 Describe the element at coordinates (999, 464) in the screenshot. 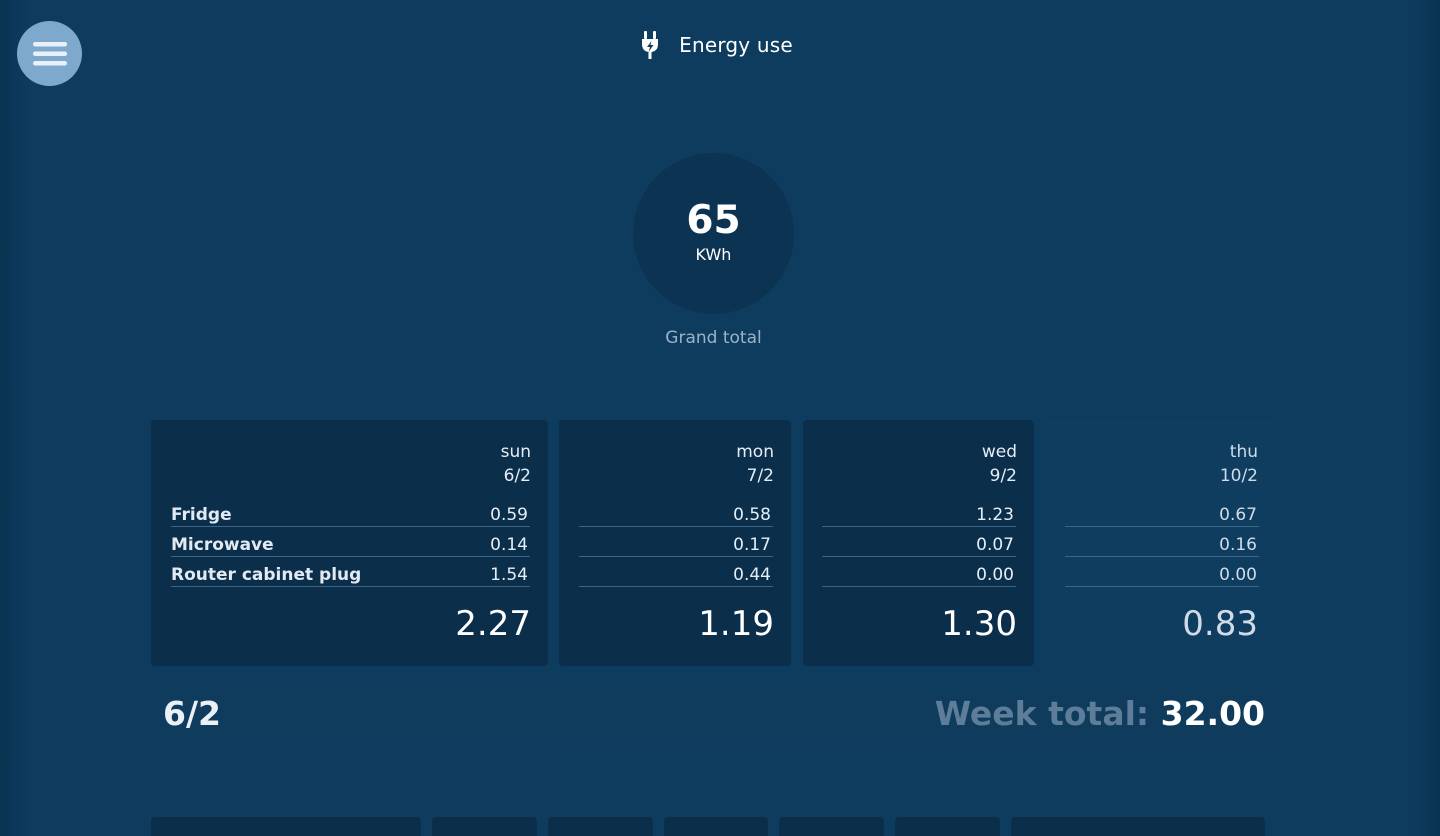

I see `day-header: wed 9/2` at that location.